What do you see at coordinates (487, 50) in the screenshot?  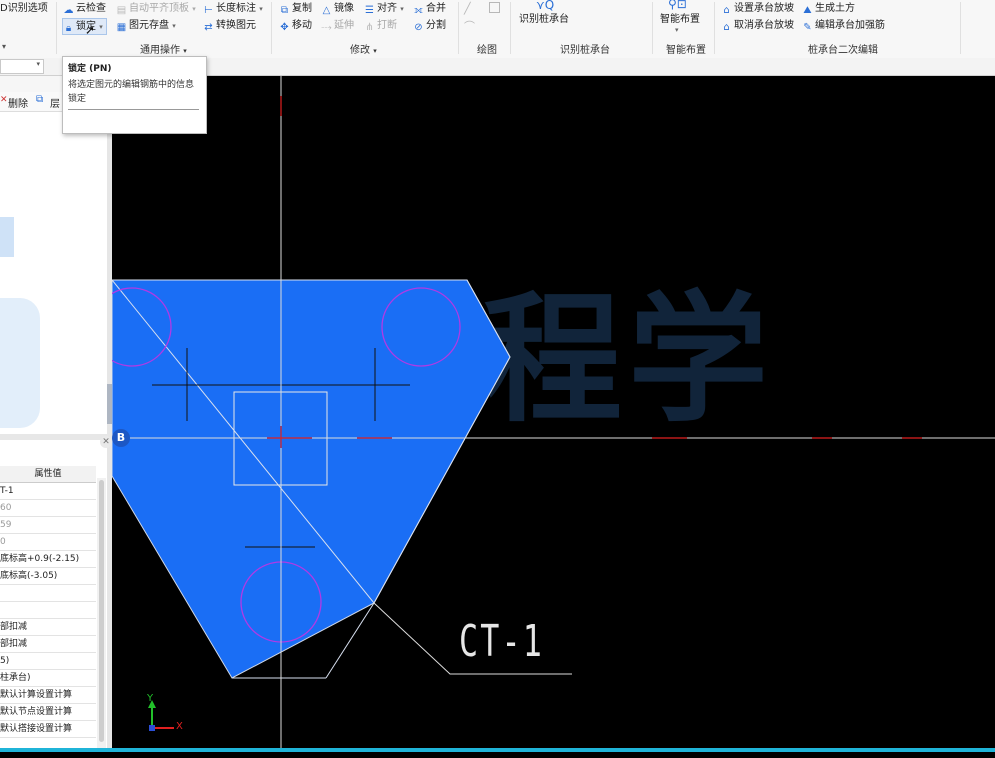 I see `group-draw-label: 绘图` at bounding box center [487, 50].